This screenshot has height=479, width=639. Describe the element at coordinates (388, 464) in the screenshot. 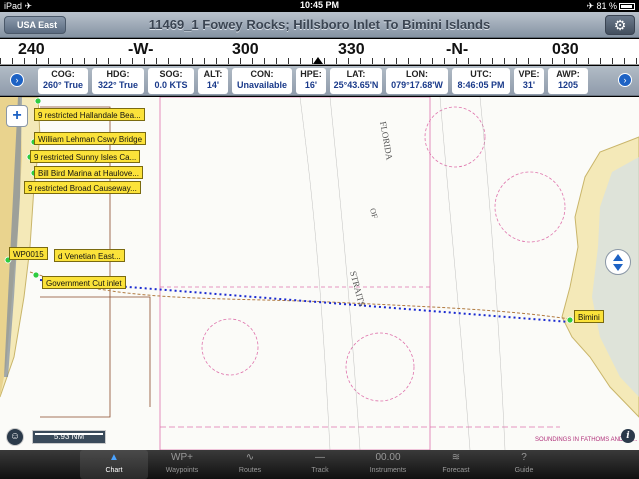

I see `tab-instruments: 00.00 Instruments` at that location.